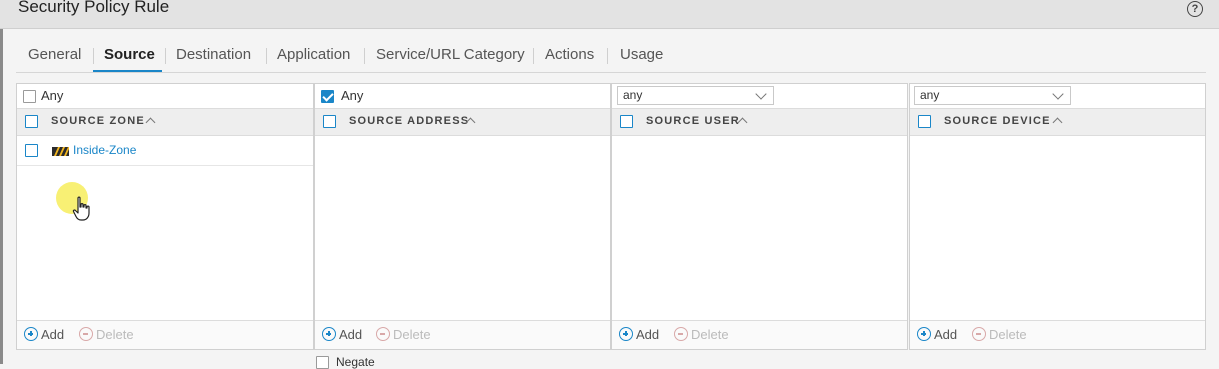  What do you see at coordinates (165, 122) in the screenshot?
I see `source-zone-column-header: SOURCE ZONE` at bounding box center [165, 122].